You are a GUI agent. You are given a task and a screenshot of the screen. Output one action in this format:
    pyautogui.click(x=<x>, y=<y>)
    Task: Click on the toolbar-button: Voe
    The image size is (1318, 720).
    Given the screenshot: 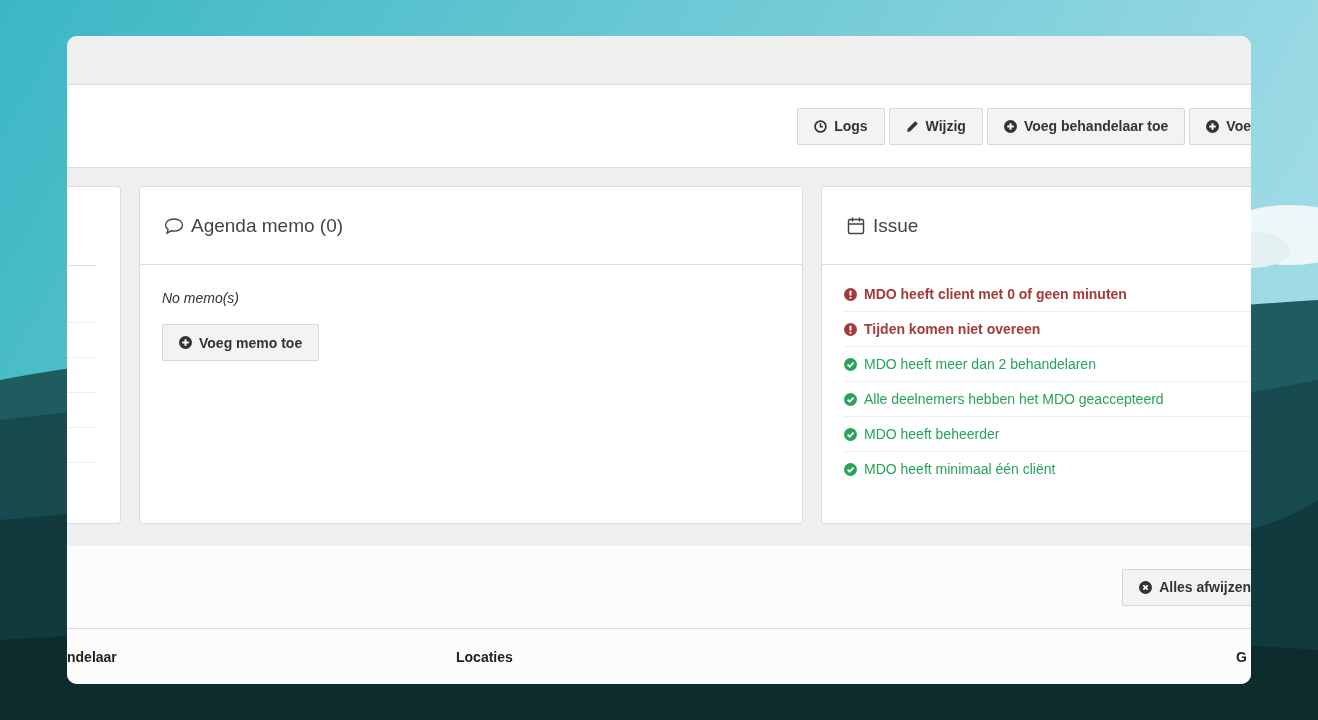 What is the action you would take?
    pyautogui.click(x=1220, y=126)
    